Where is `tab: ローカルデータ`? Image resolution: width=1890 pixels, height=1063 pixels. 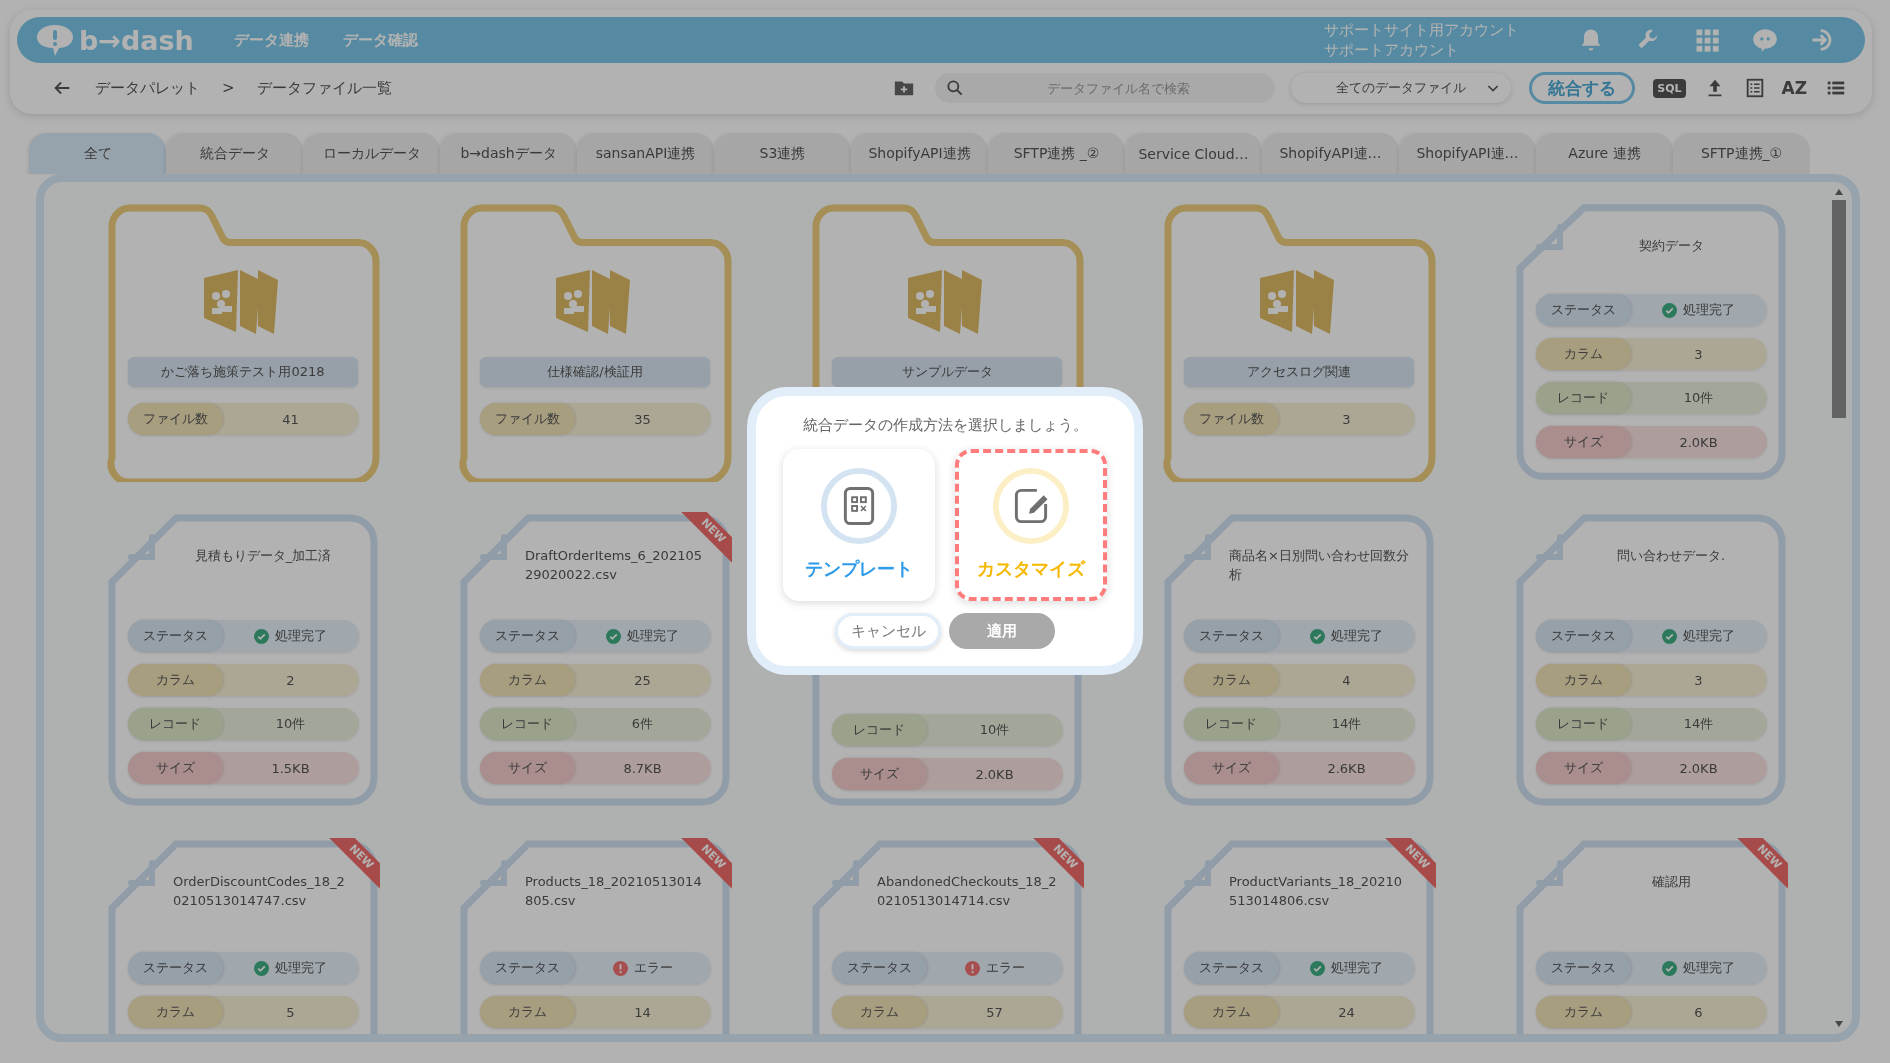
tab: ローカルデータ is located at coordinates (371, 153).